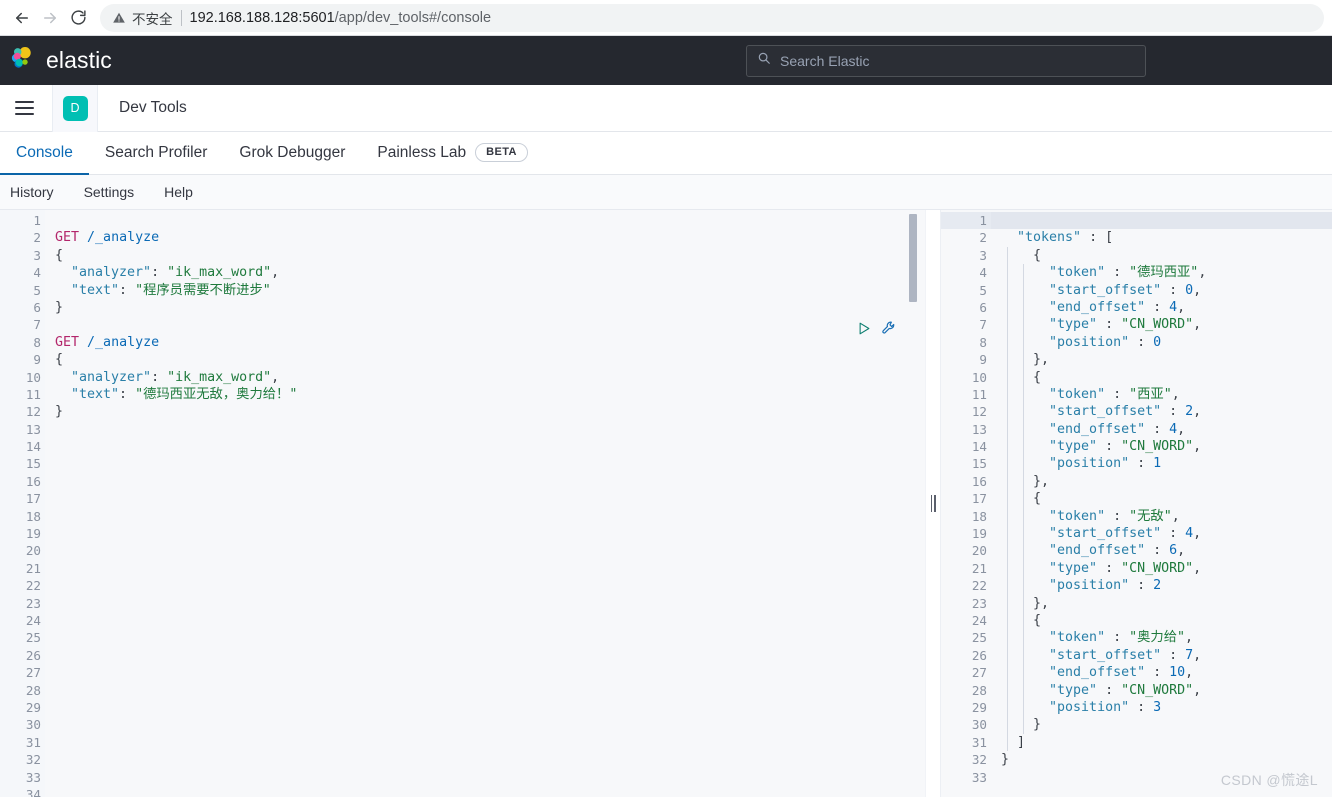 This screenshot has width=1332, height=797. Describe the element at coordinates (979, 673) in the screenshot. I see `line-number: 27` at that location.